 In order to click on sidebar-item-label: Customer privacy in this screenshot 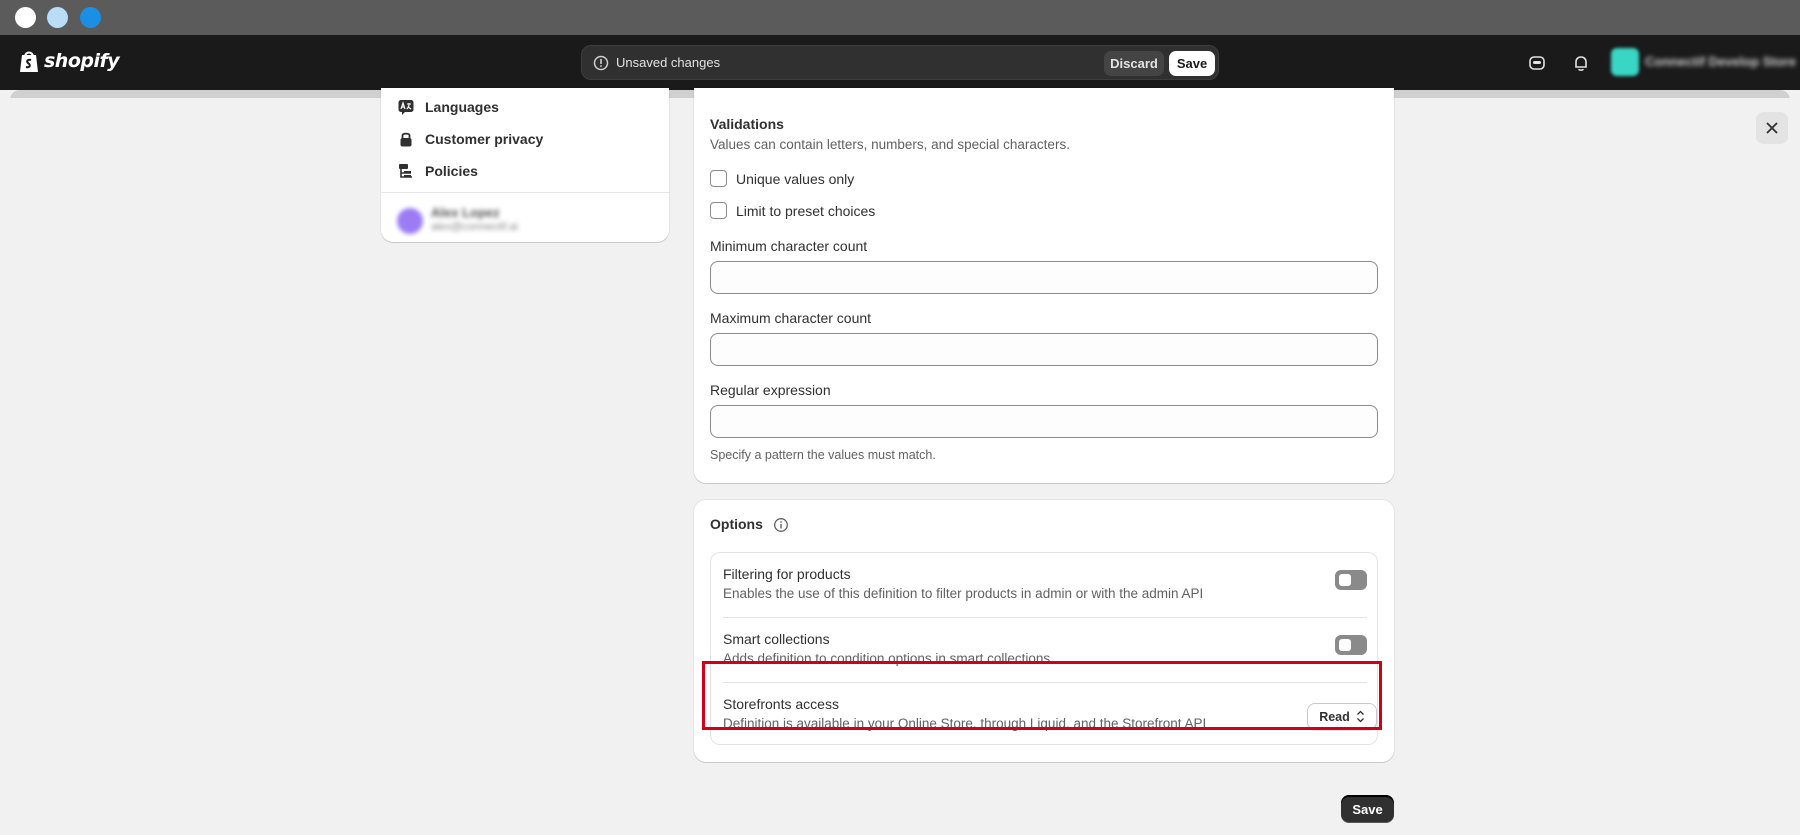, I will do `click(484, 139)`.